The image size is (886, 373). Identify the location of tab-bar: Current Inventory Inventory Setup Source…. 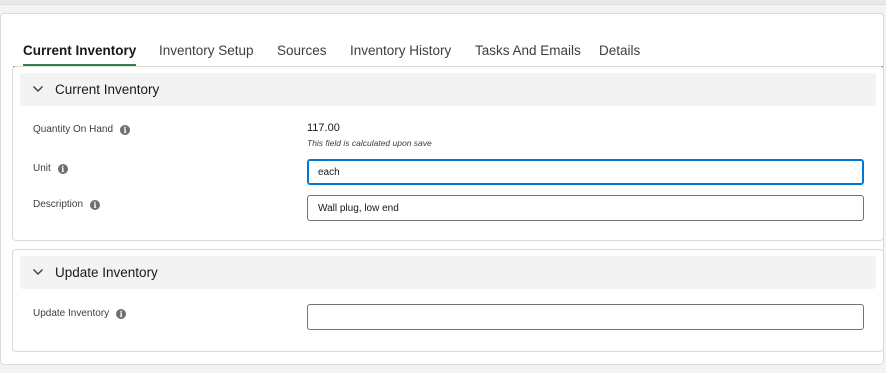
(448, 47).